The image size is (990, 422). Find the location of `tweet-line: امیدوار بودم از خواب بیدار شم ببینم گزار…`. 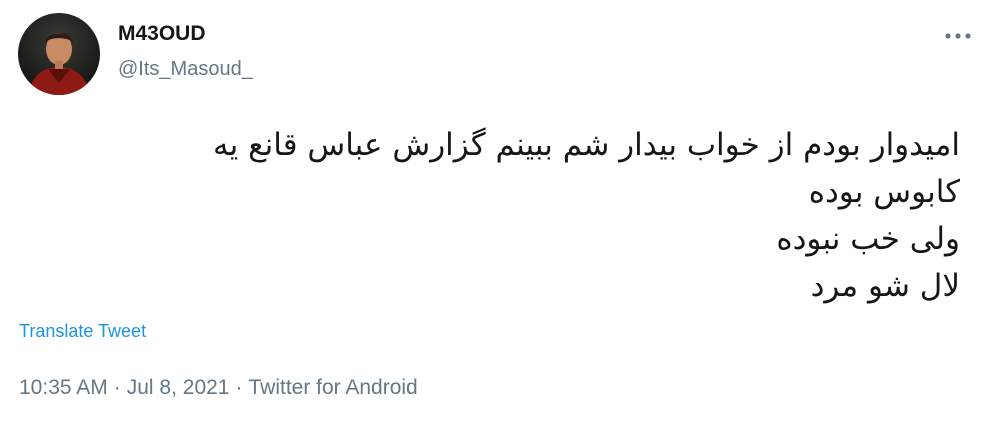

tweet-line: امیدوار بودم از خواب بیدار شم ببینم گزار… is located at coordinates (586, 145).